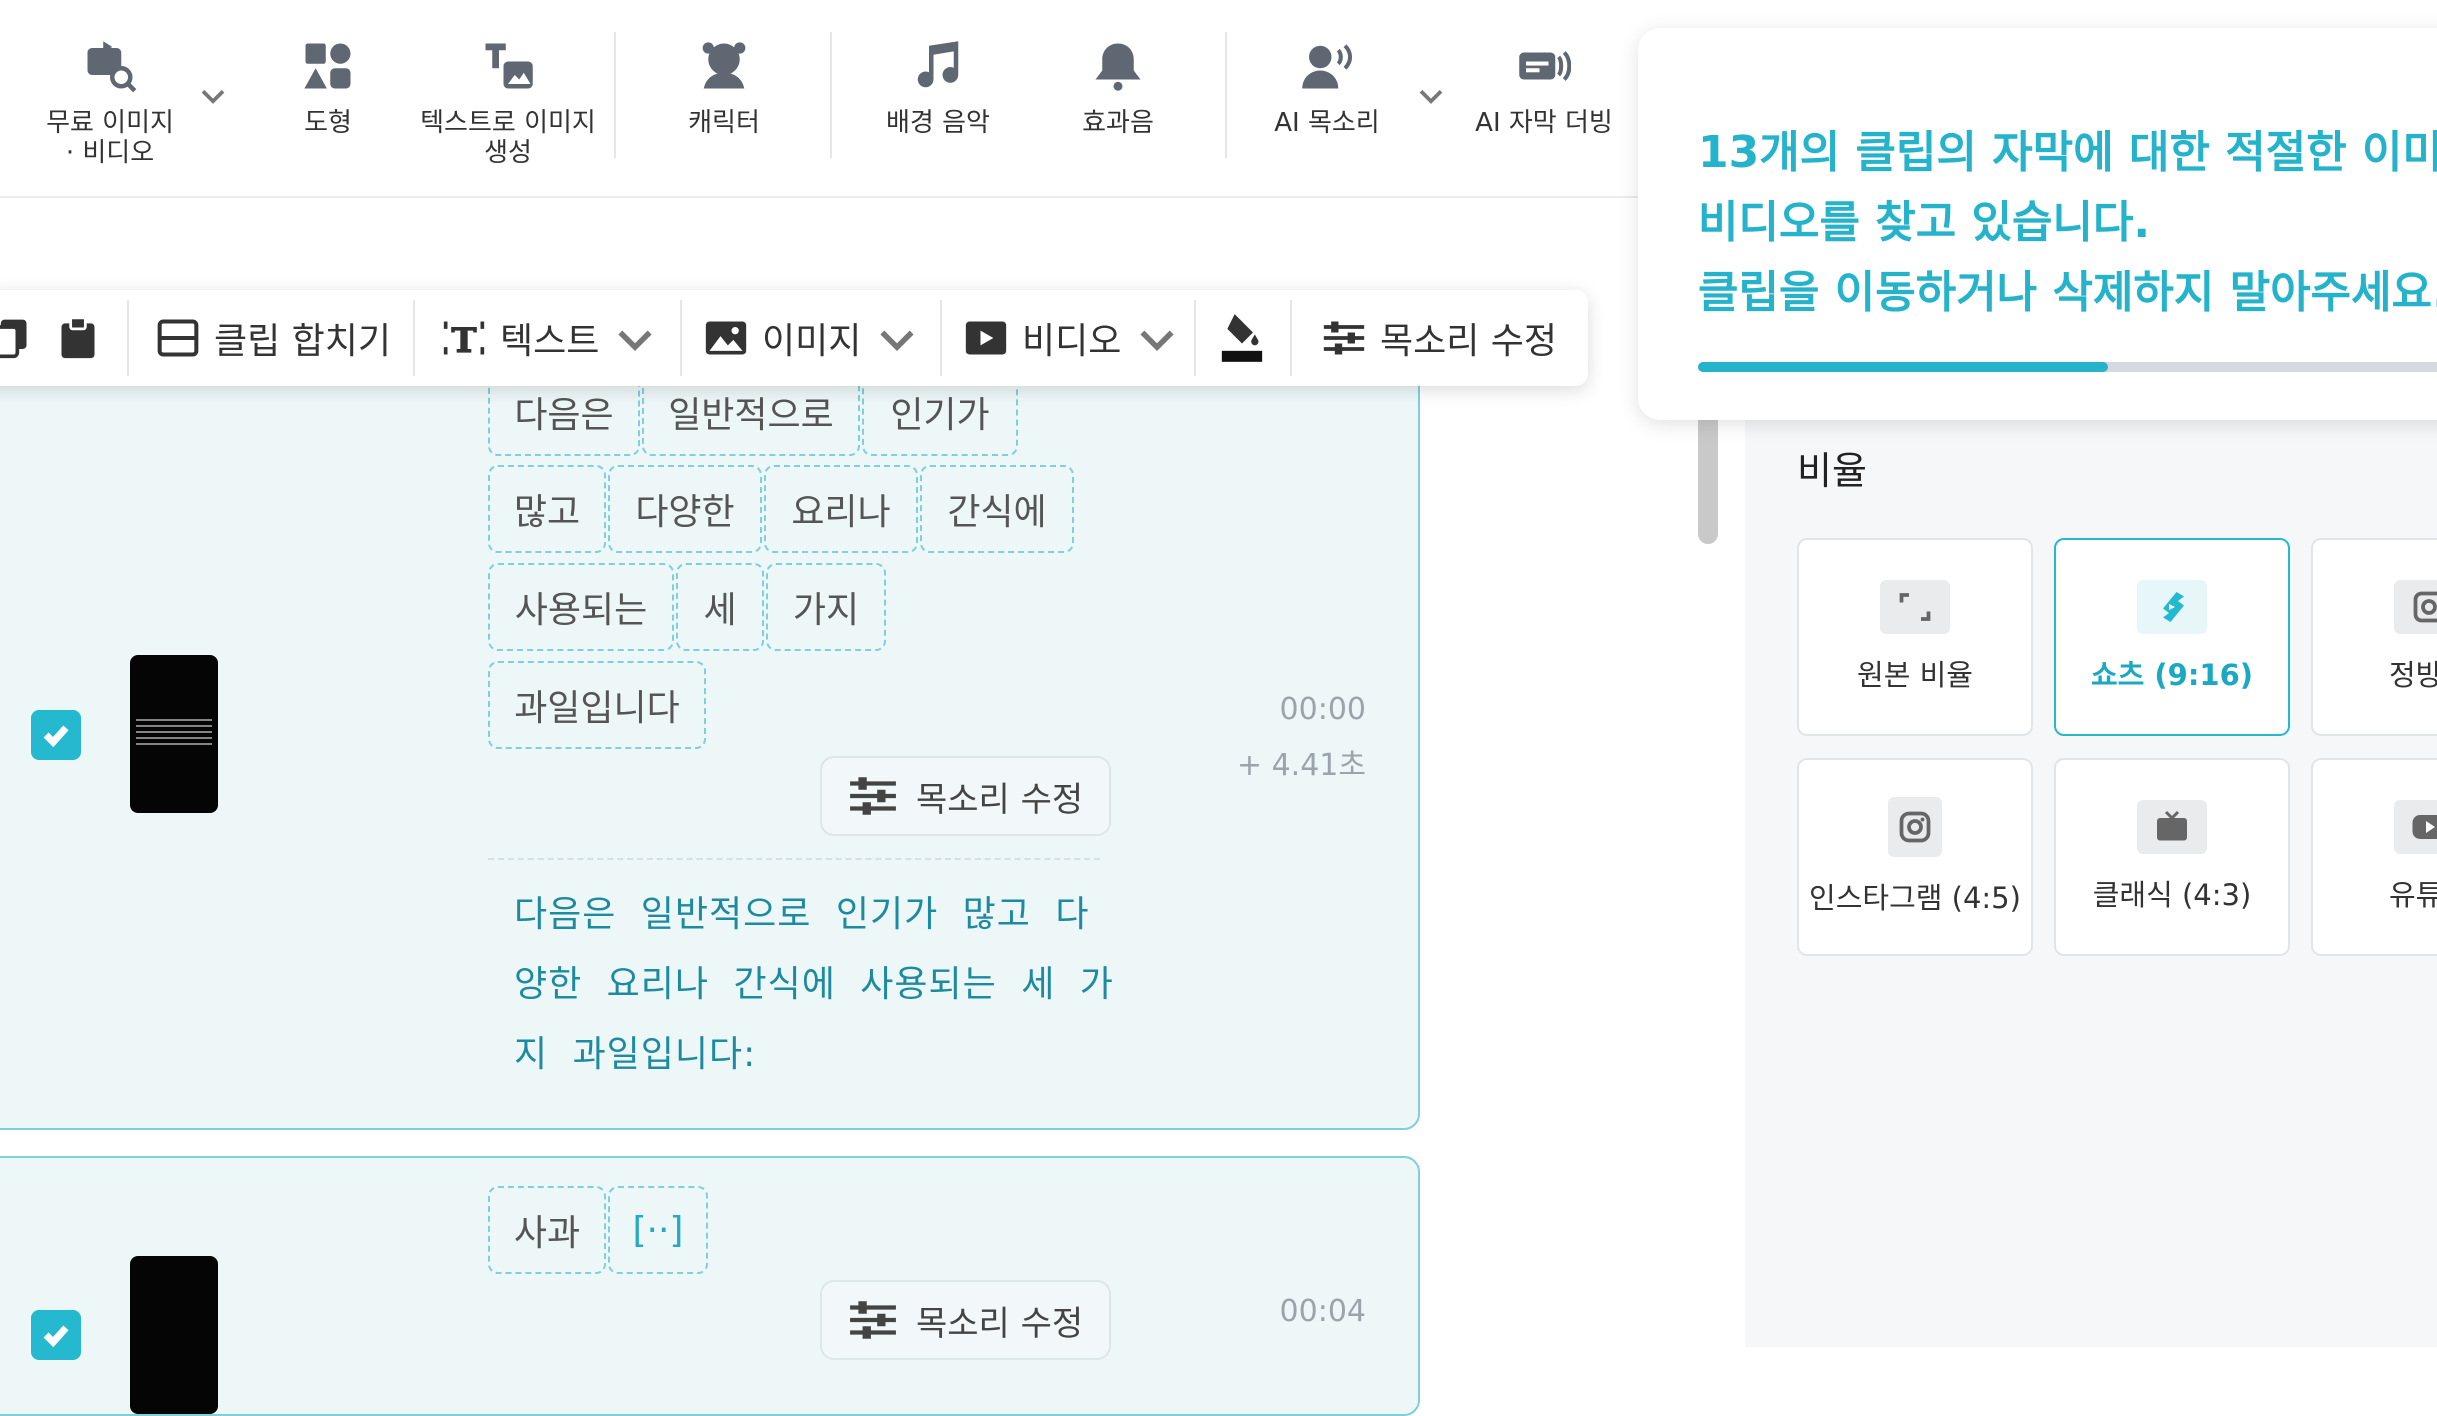  What do you see at coordinates (794, 859) in the screenshot?
I see `clip-divider` at bounding box center [794, 859].